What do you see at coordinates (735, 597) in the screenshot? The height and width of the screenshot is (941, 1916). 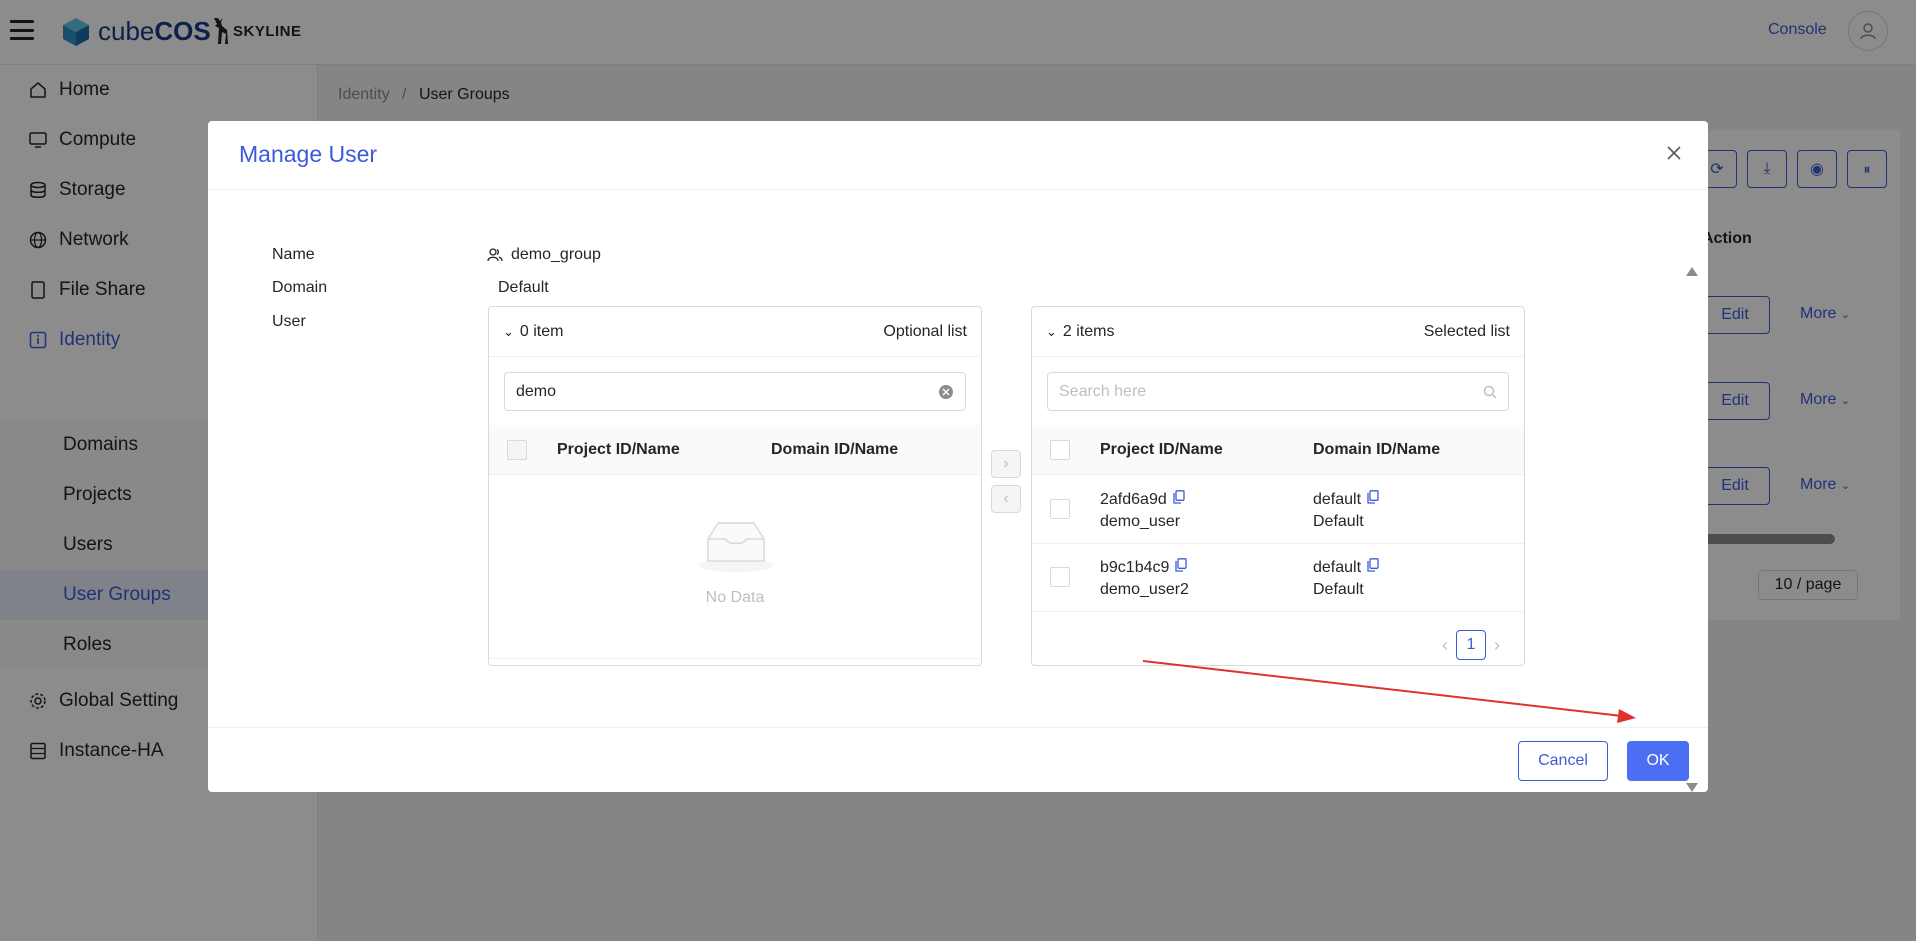 I see `empty-text: No Data` at bounding box center [735, 597].